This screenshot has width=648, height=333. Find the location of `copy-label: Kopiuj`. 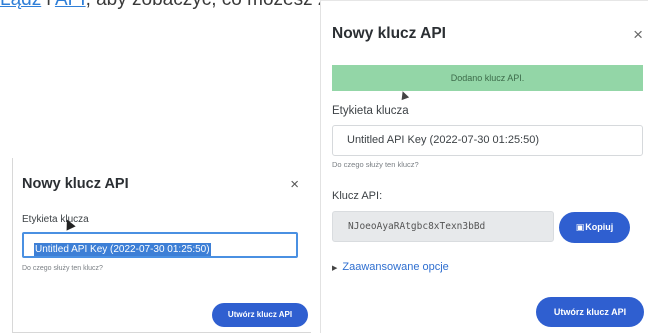

copy-label: Kopiuj is located at coordinates (599, 227).